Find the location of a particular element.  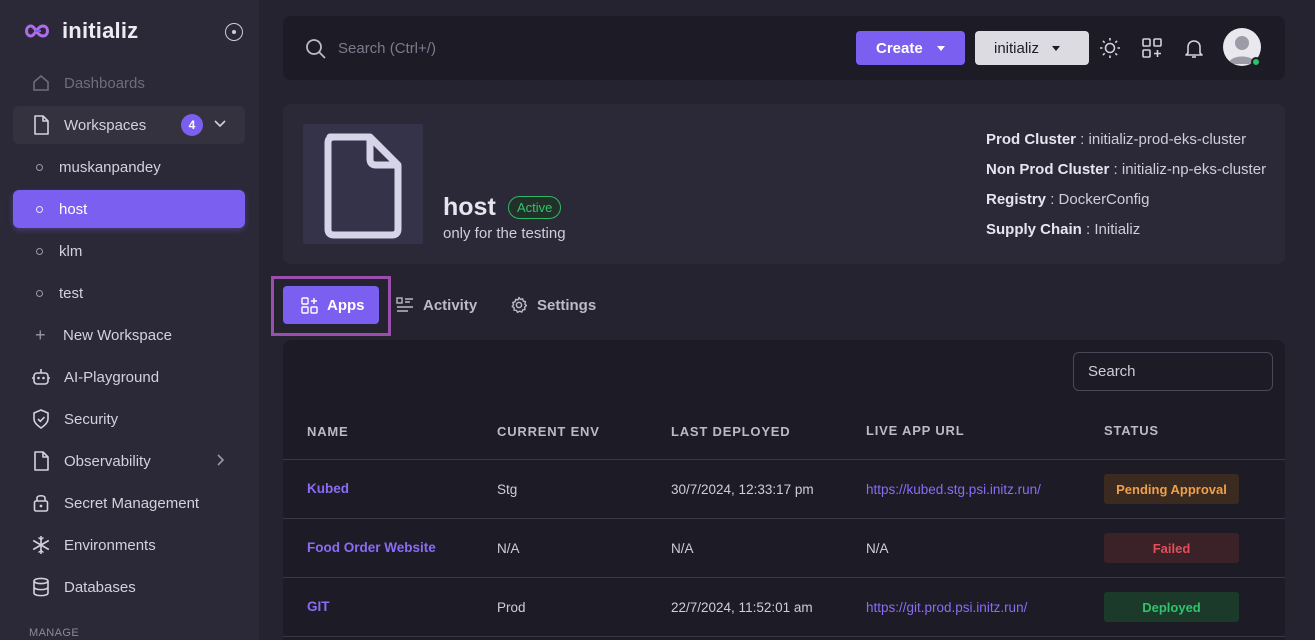

sidebar-item-secret-management: Secret Management is located at coordinates (129, 503).